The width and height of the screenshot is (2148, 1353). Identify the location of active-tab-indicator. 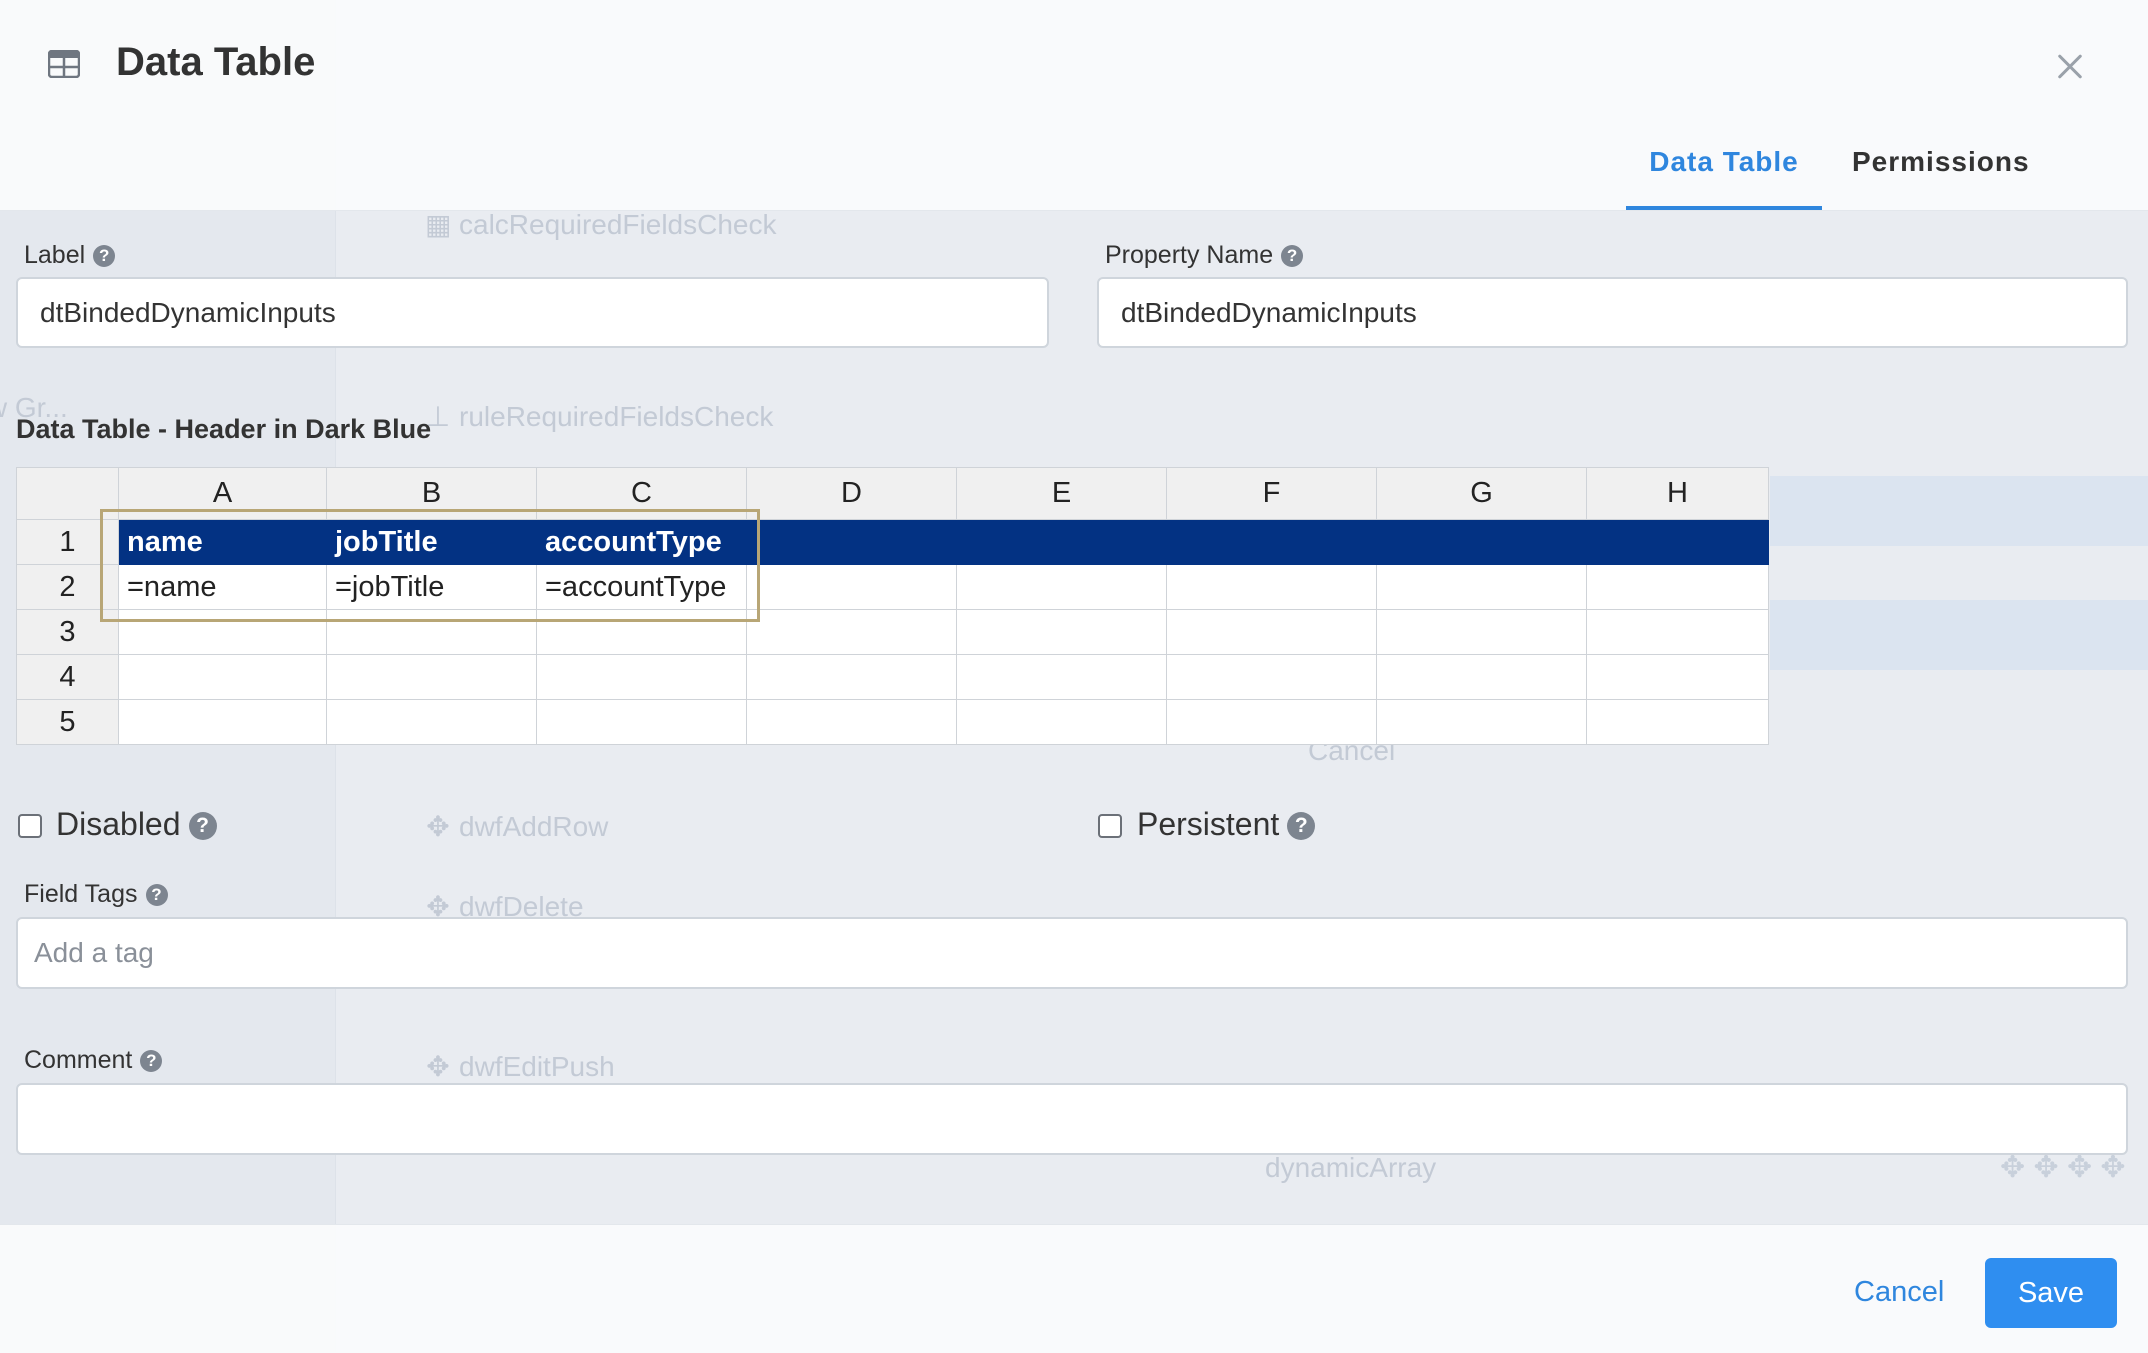
(1724, 208).